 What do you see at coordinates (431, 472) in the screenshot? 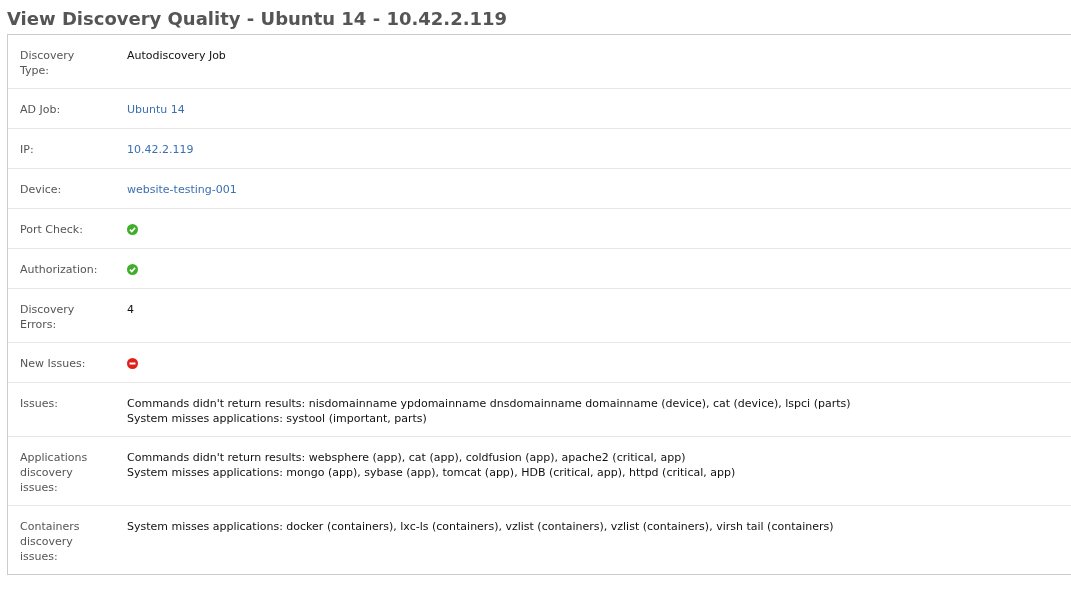
I see `issue-text: System misses applications: mongo (app), sybase (app), tomcat (app), HDB (critical, app), httpd (critical, app)` at bounding box center [431, 472].